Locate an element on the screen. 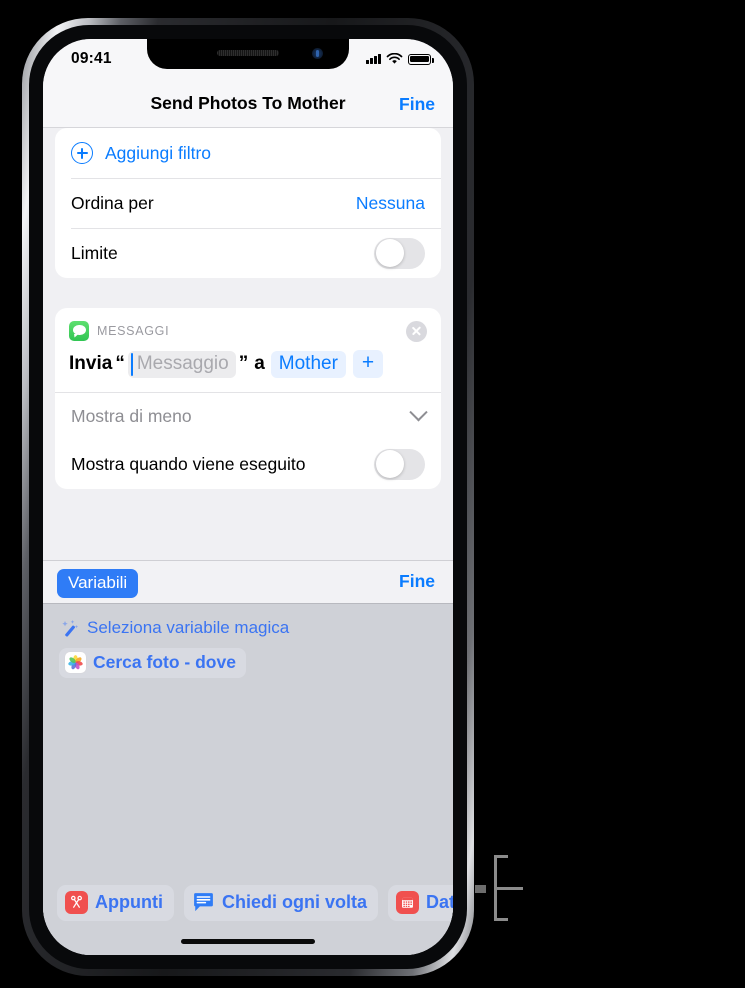 The width and height of the screenshot is (745, 988). show-less-row: Mostra di meno is located at coordinates (248, 415).